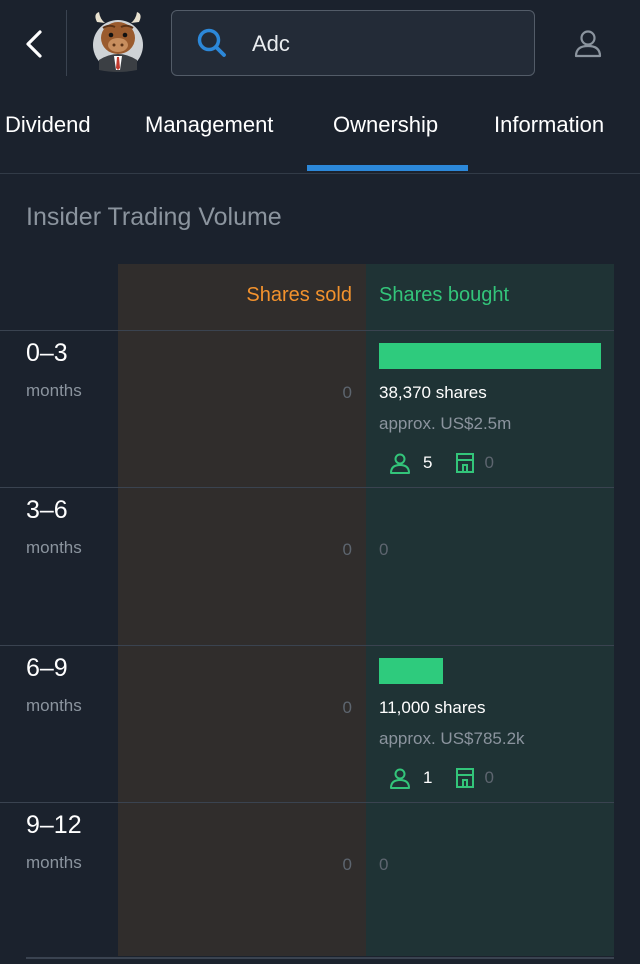 The image size is (640, 964). Describe the element at coordinates (433, 392) in the screenshot. I see `bought-shares: 38,370 shares` at that location.